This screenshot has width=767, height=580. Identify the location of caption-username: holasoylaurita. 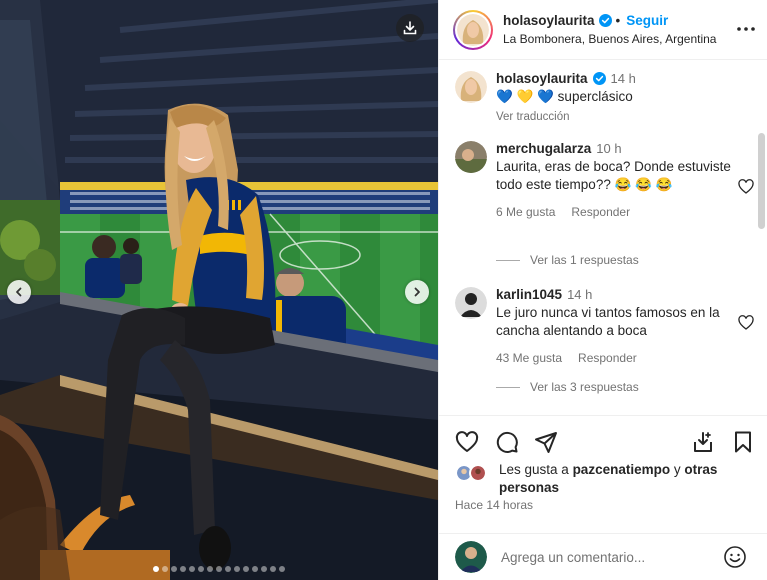
(542, 78).